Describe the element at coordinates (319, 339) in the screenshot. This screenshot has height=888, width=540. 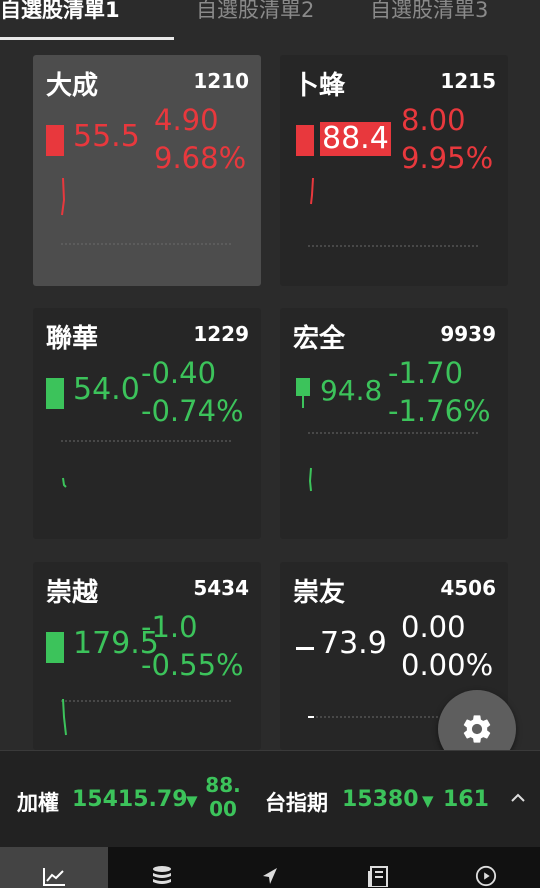
I see `stock-name: 宏全` at that location.